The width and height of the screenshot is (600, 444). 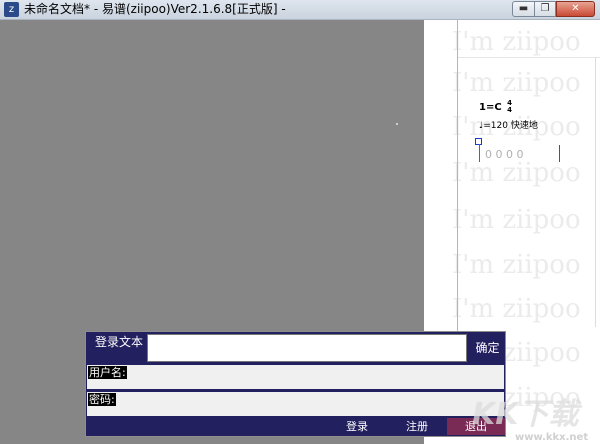 I want to click on time-signature: 4 4, so click(x=509, y=107).